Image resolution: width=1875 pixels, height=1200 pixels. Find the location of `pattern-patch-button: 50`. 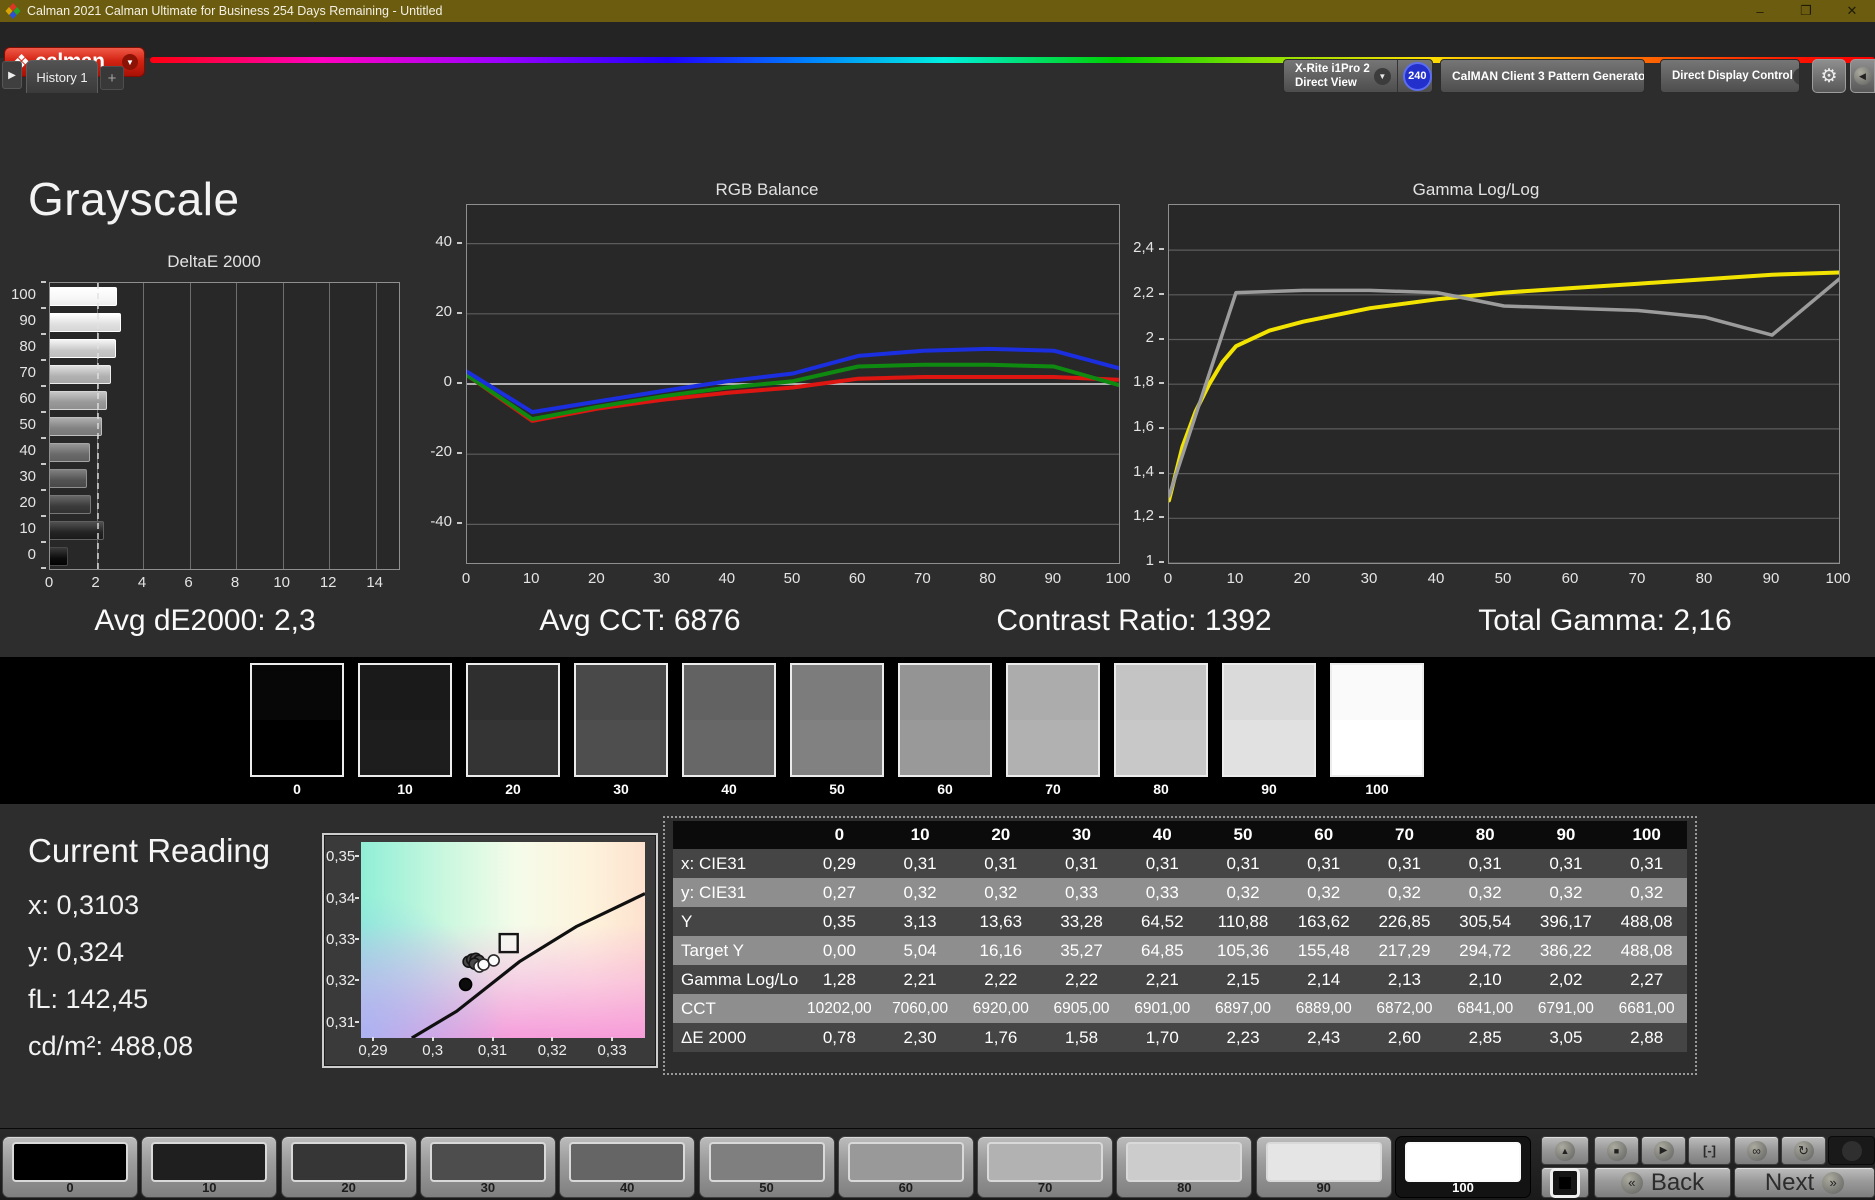

pattern-patch-button: 50 is located at coordinates (766, 1167).